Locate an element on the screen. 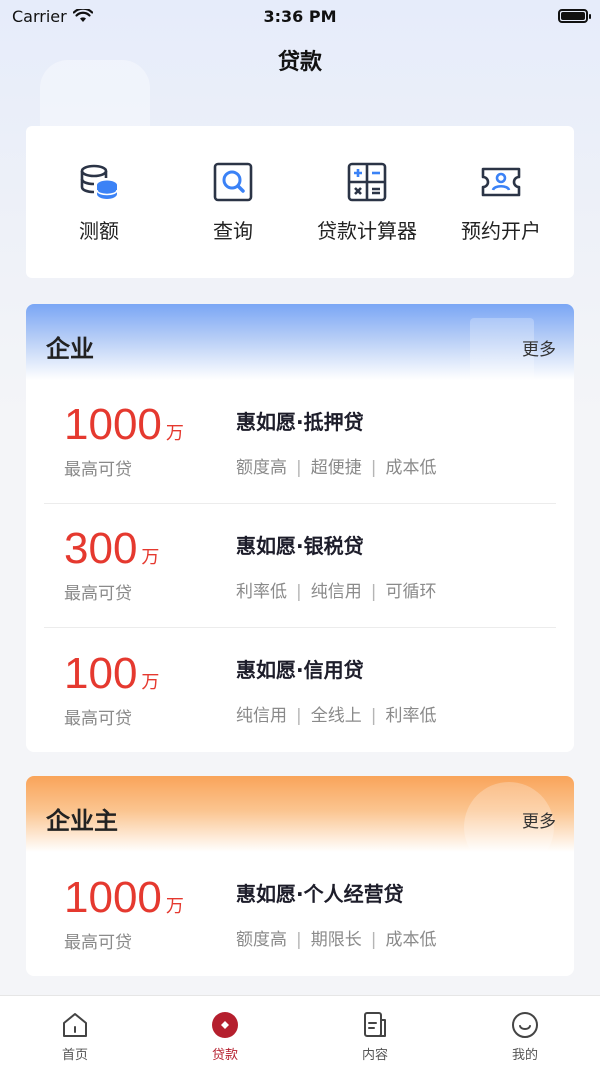 Image resolution: width=600 pixels, height=1067 pixels. product-row: 100 万 最高可贷 惠如愿·信用贷 纯信用 | 全线上 | 利率低 is located at coordinates (300, 690).